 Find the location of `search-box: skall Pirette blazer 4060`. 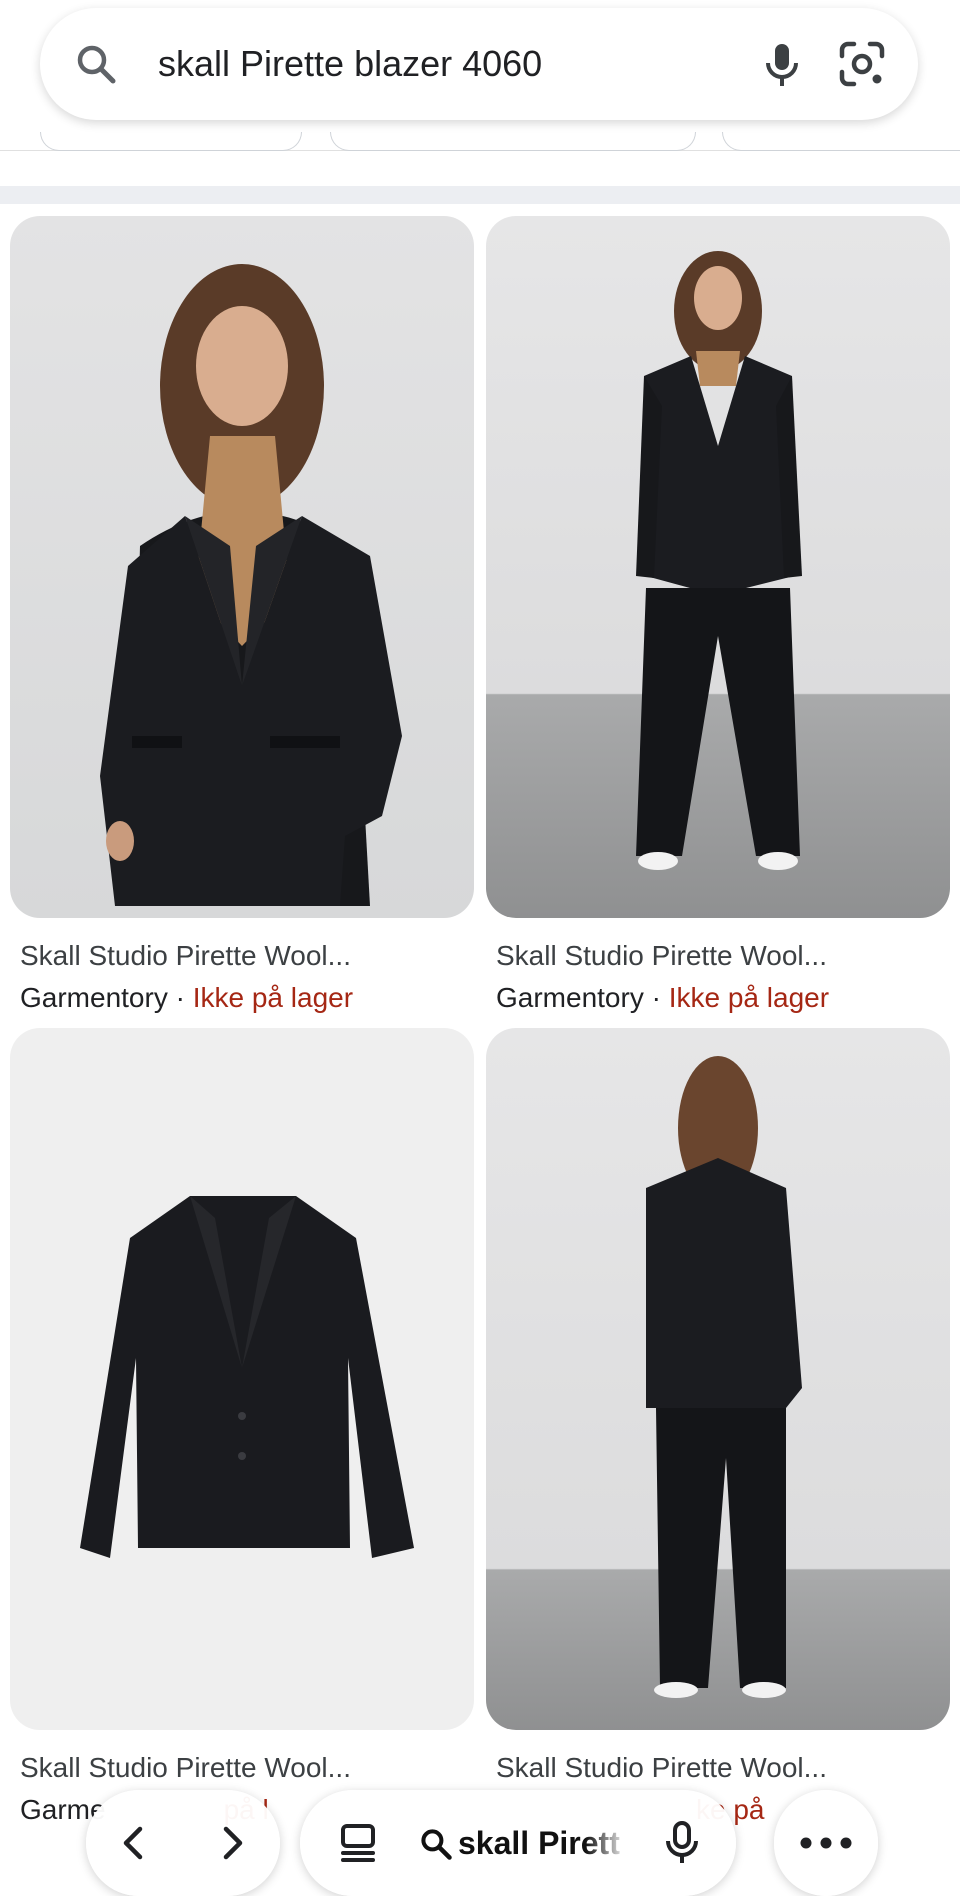

search-box: skall Pirette blazer 4060 is located at coordinates (479, 64).